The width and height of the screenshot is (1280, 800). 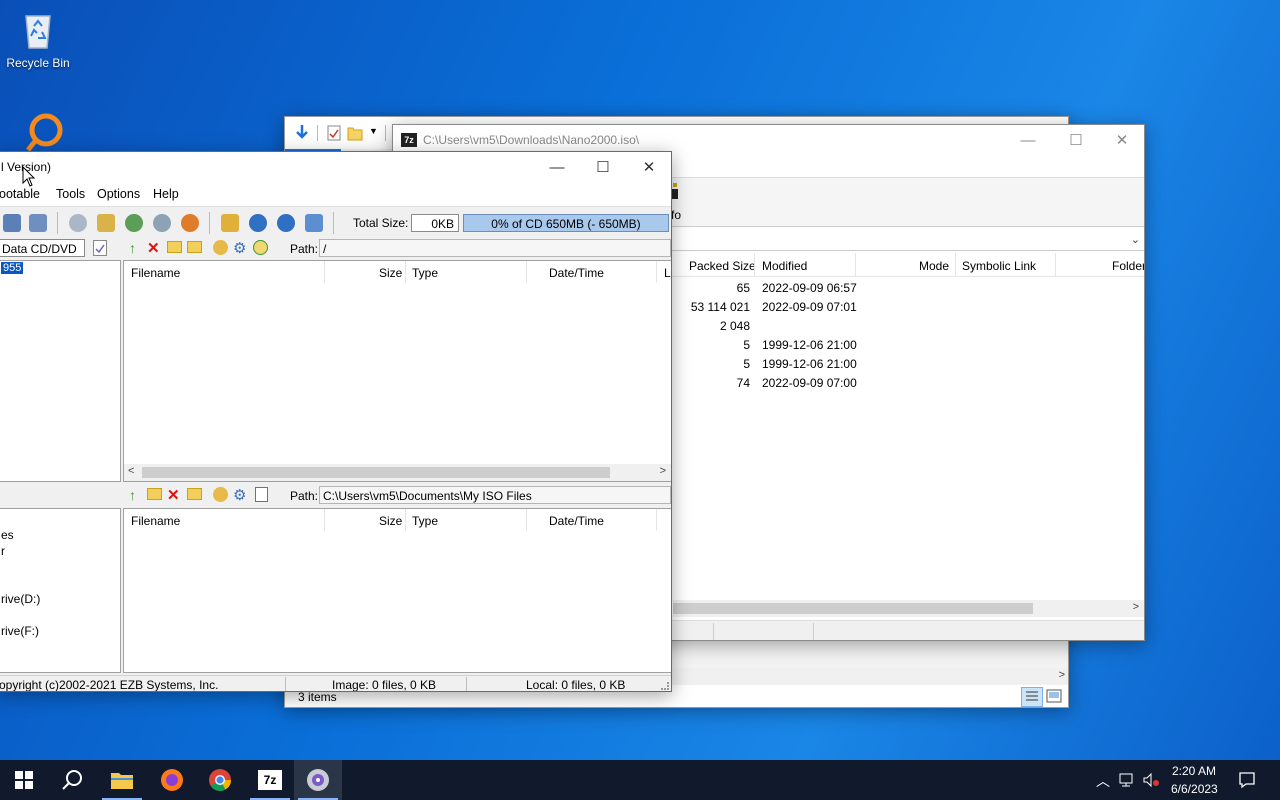 I want to click on taskbar-7zip: 7z, so click(x=270, y=780).